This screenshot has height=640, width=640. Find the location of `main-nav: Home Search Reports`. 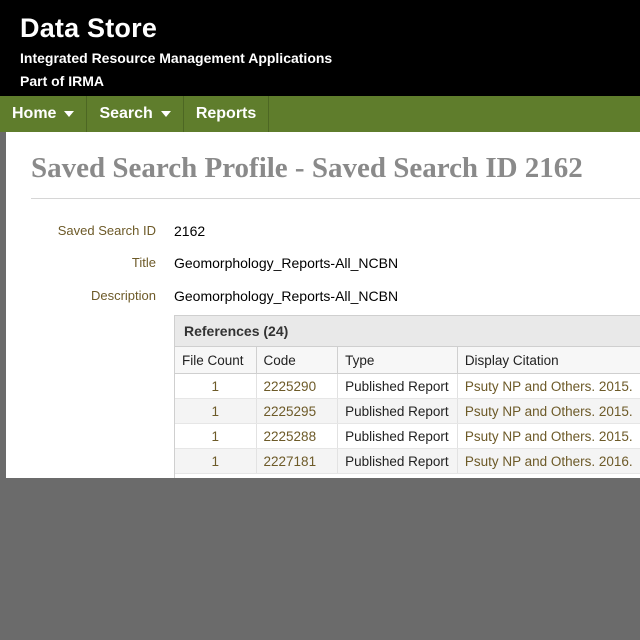

main-nav: Home Search Reports is located at coordinates (320, 114).